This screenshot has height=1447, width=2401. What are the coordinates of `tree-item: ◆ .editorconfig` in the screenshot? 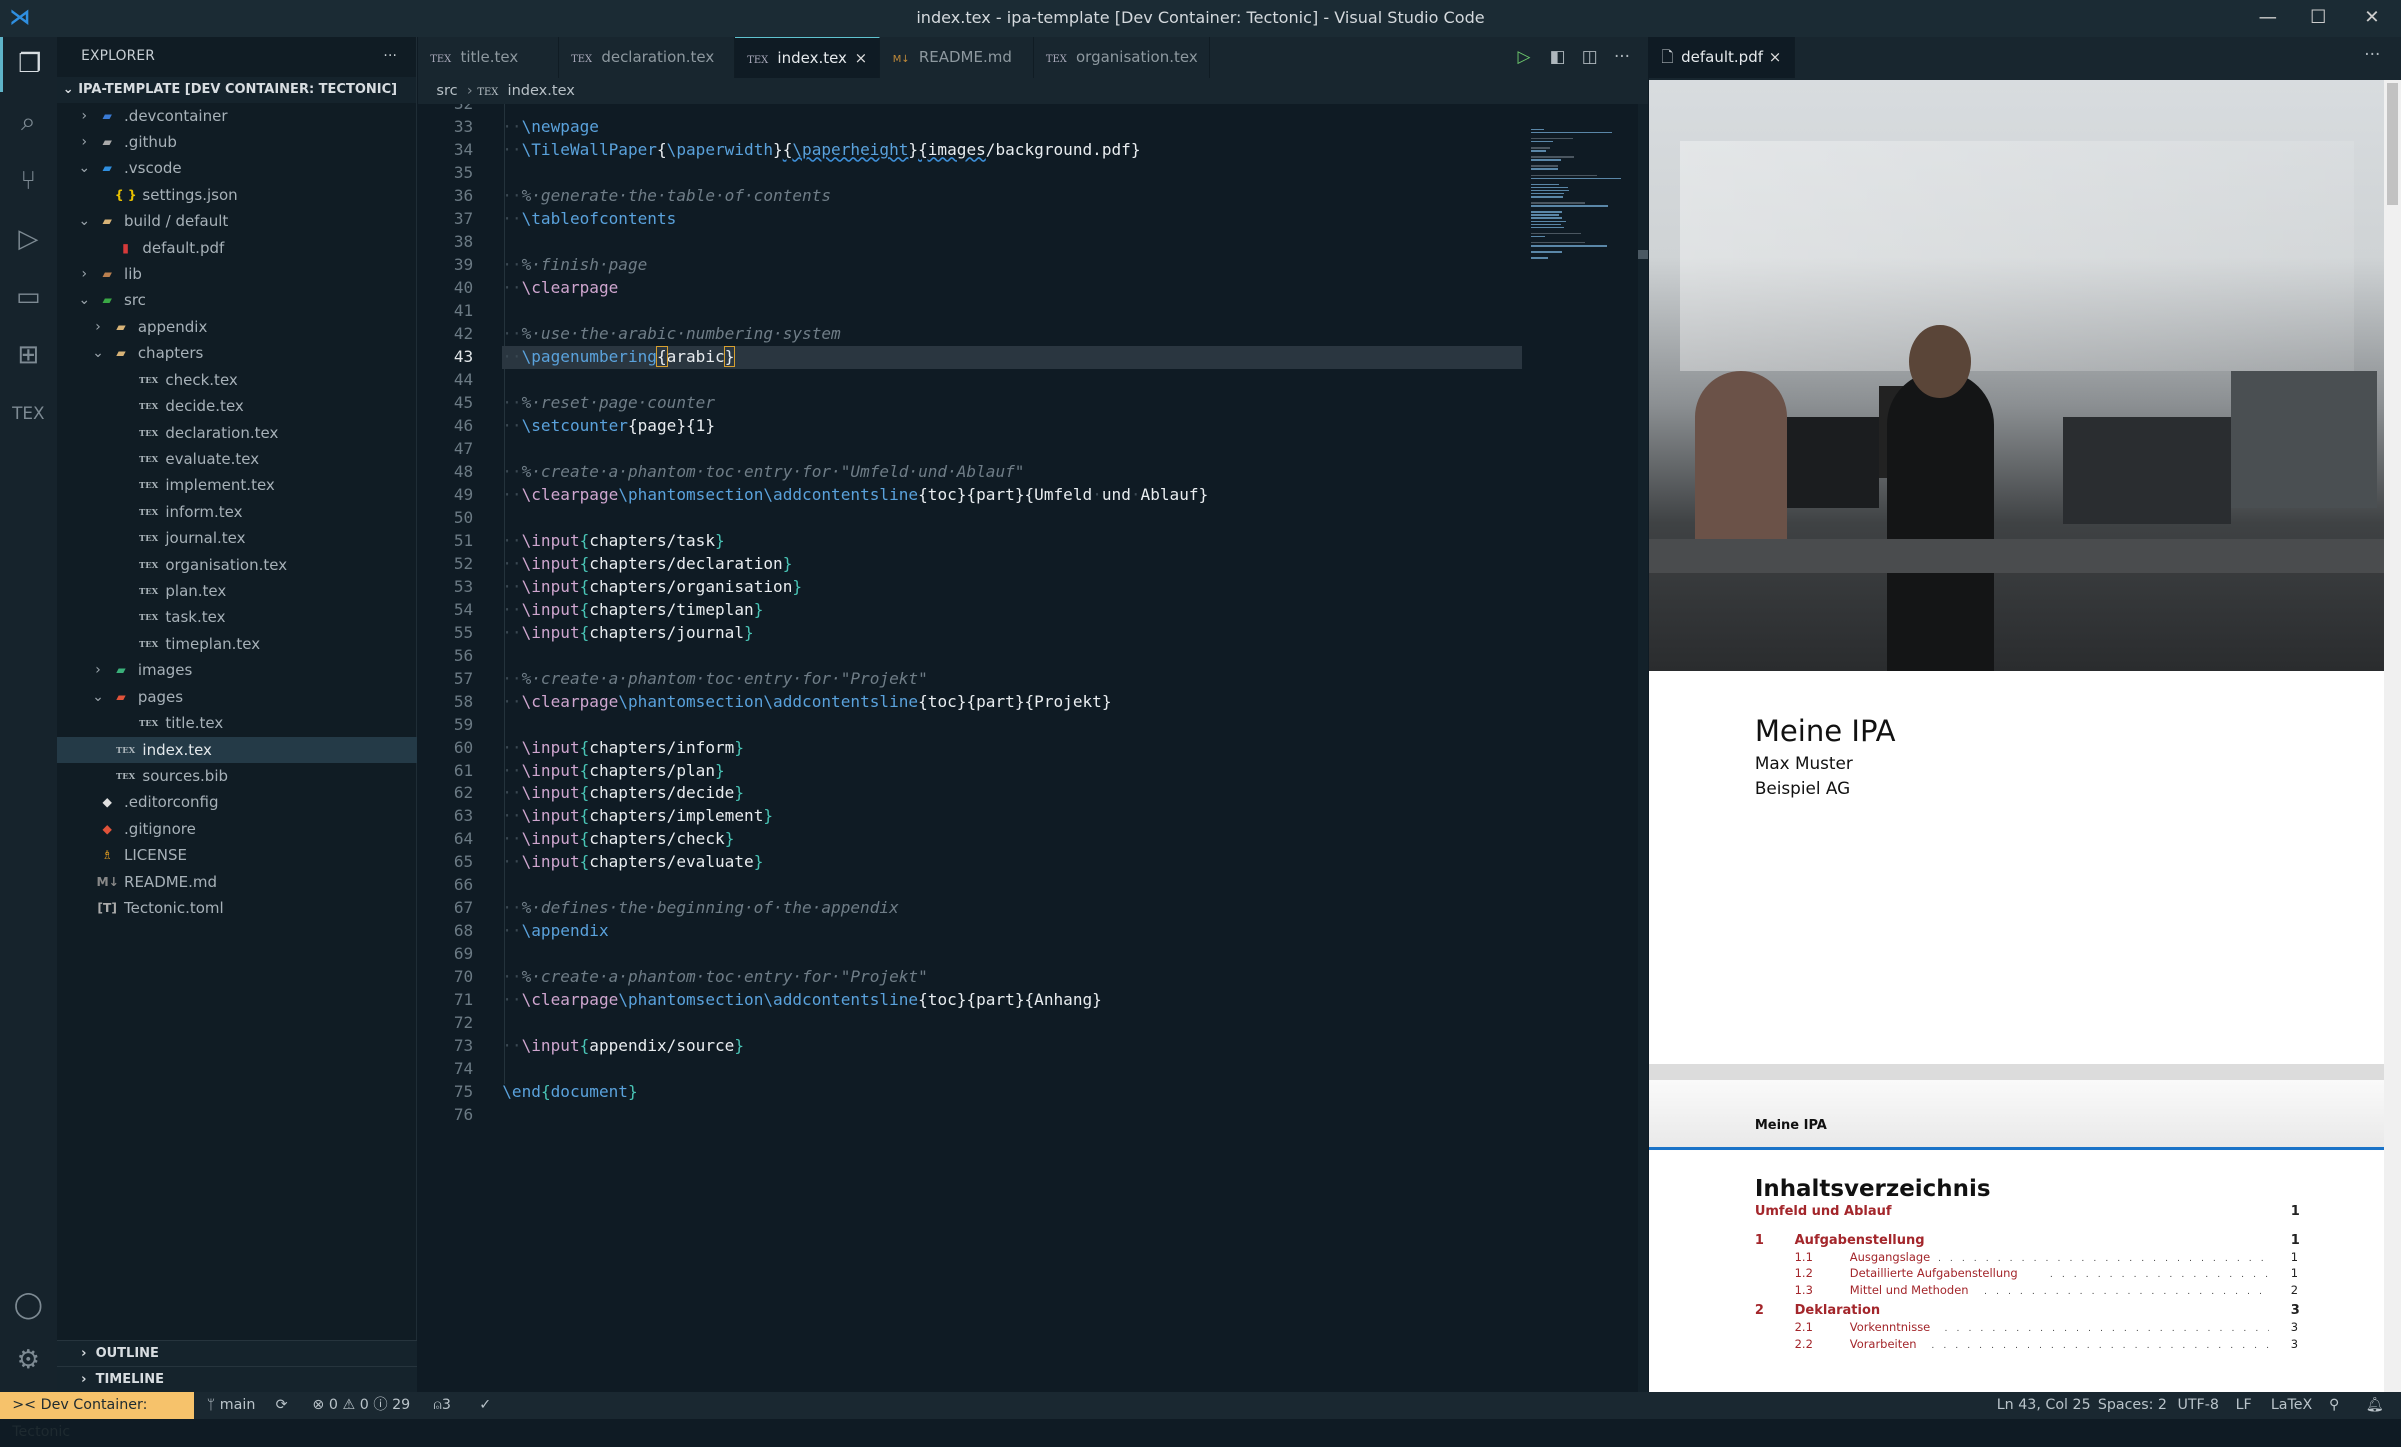 It's located at (237, 802).